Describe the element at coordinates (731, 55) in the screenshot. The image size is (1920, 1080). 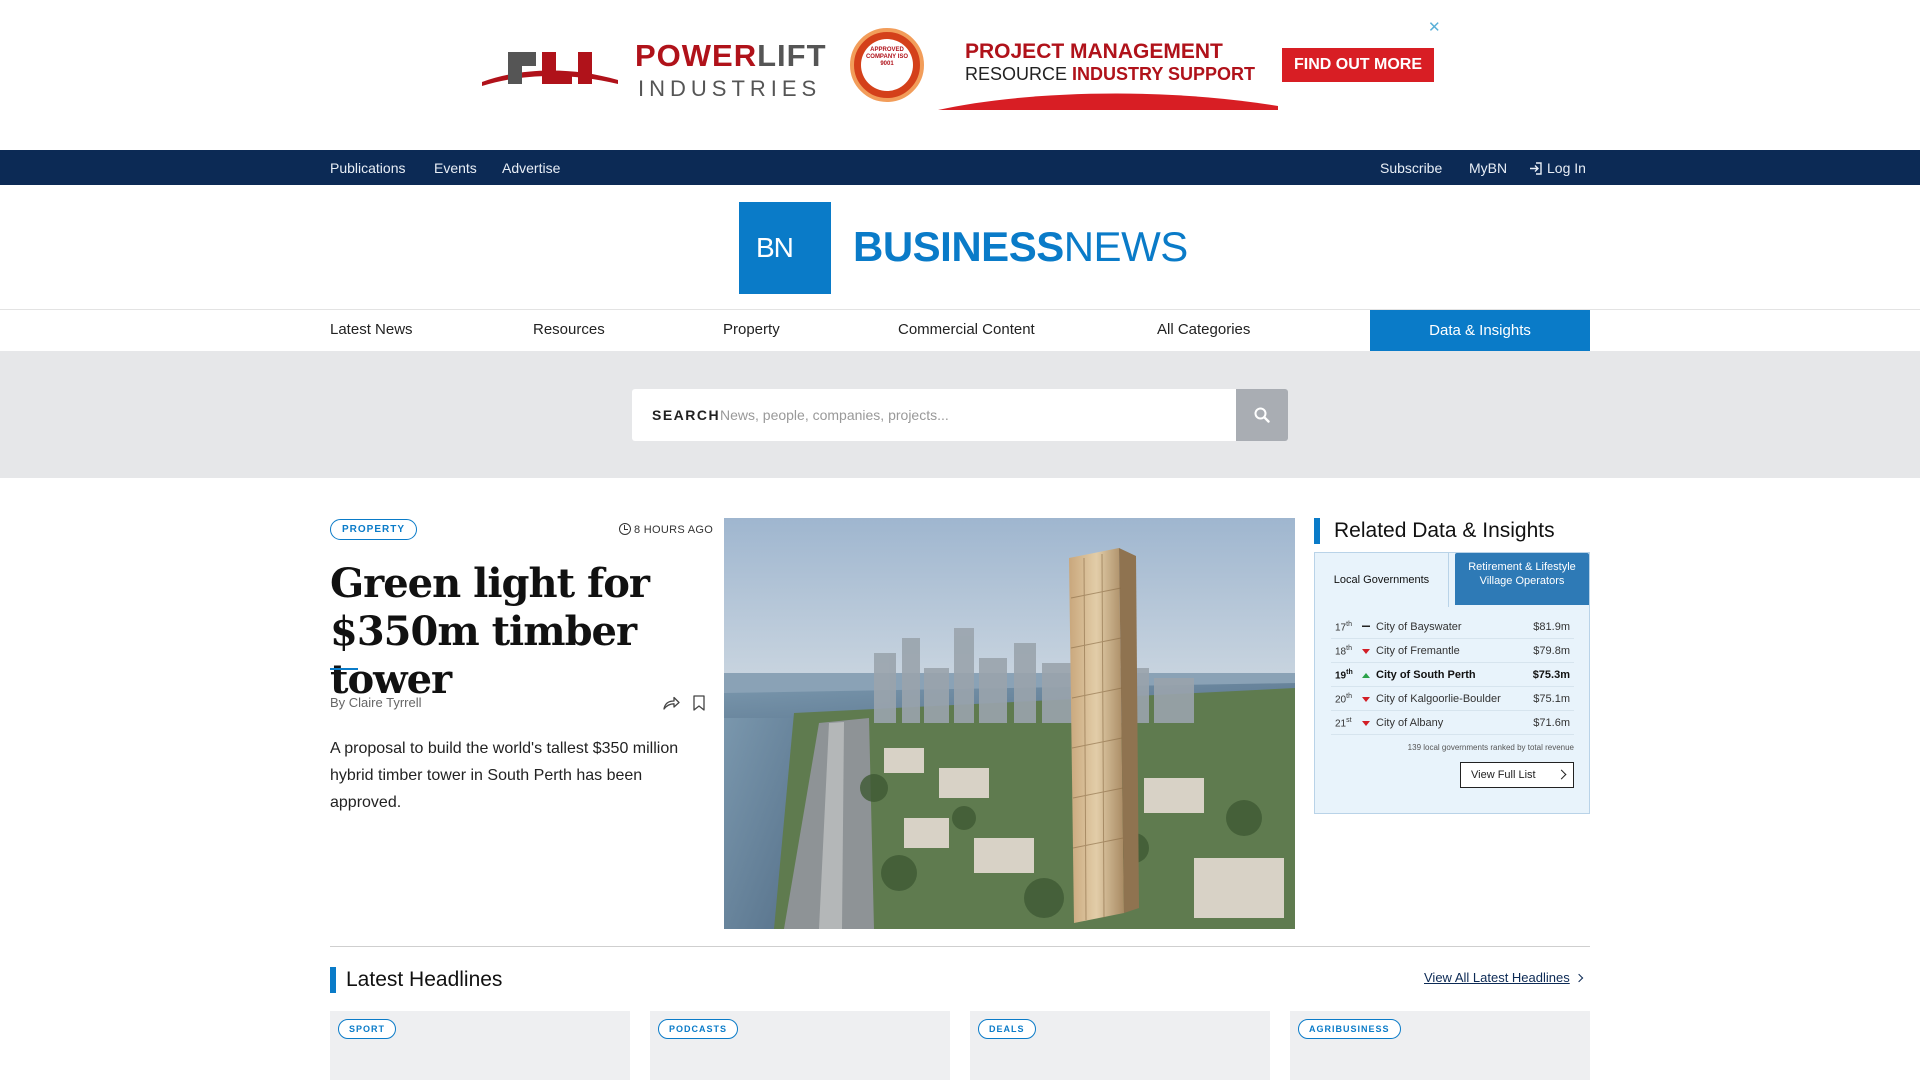
I see `ad-brand-top: POWERLIFT` at that location.